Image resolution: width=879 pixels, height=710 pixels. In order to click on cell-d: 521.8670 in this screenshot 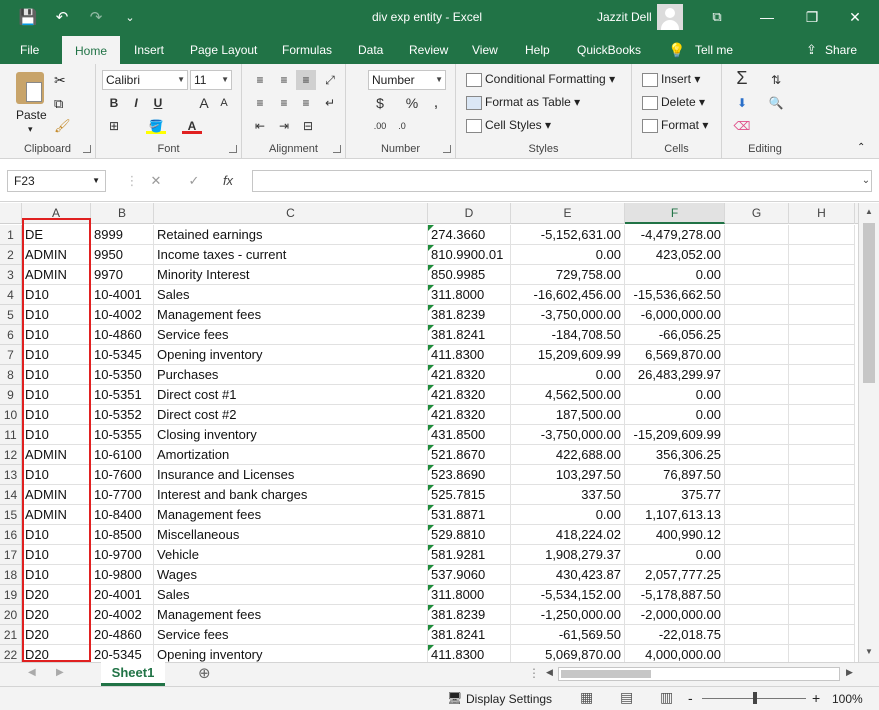, I will do `click(469, 455)`.